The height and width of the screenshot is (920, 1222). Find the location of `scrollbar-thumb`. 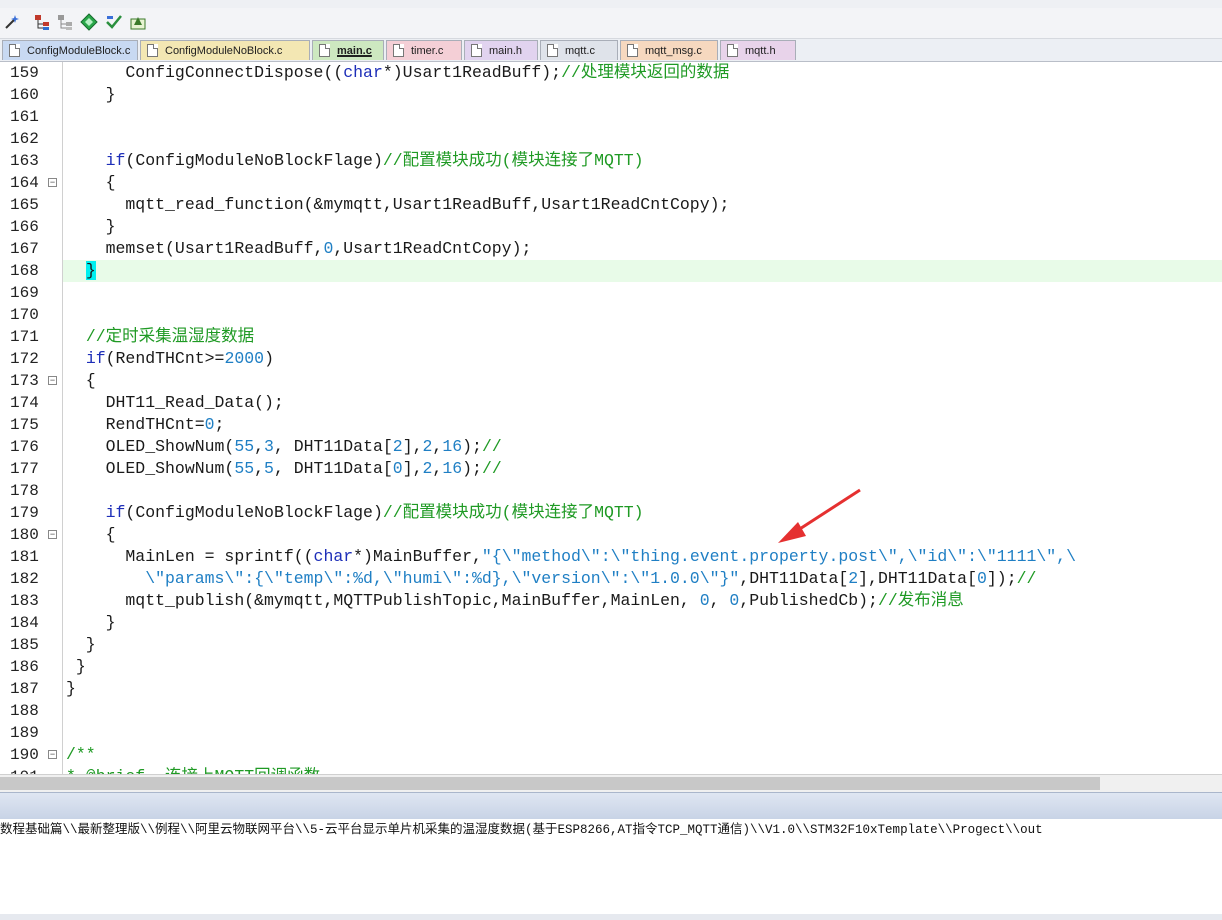

scrollbar-thumb is located at coordinates (550, 783).